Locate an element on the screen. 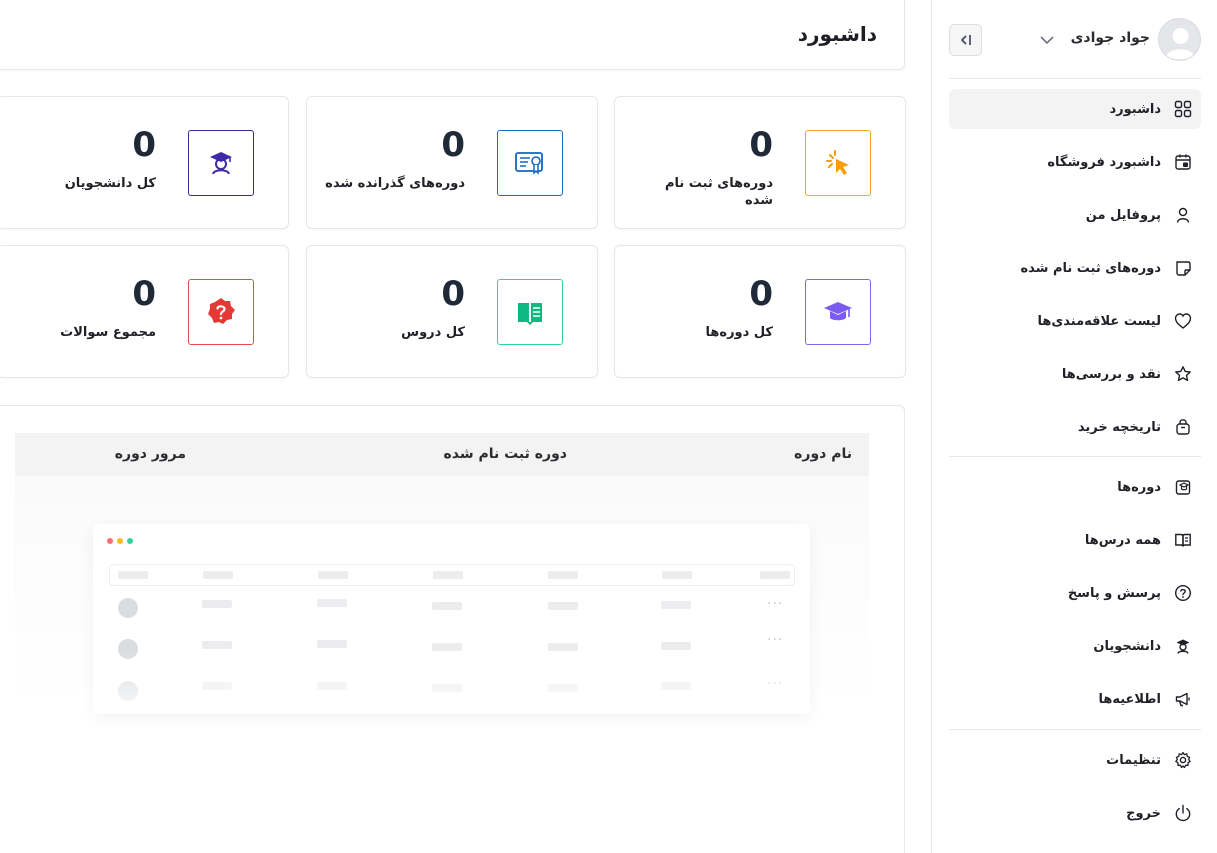 This screenshot has width=1217, height=853. stat-label: دوره‌های گذرانده شده is located at coordinates (395, 183).